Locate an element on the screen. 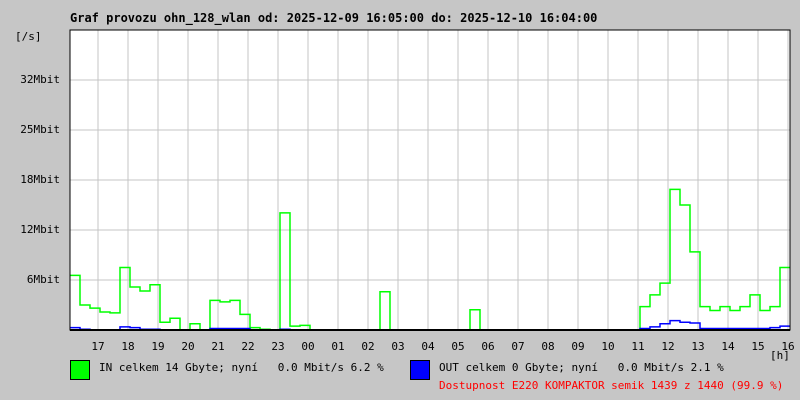 Image resolution: width=800 pixels, height=400 pixels. legend-out-swatch is located at coordinates (420, 370).